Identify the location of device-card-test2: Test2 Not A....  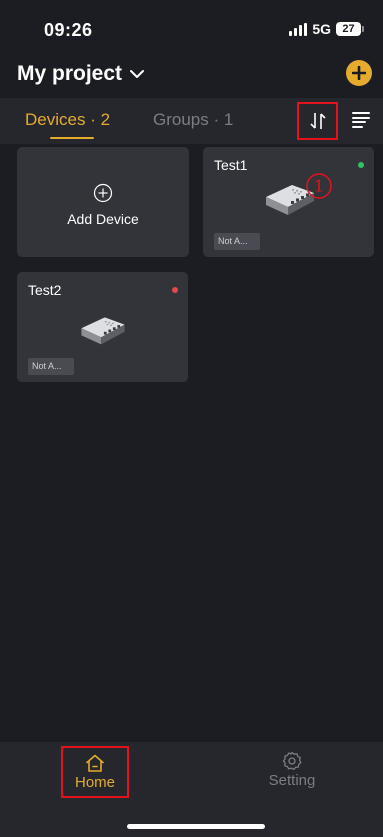
(102, 327).